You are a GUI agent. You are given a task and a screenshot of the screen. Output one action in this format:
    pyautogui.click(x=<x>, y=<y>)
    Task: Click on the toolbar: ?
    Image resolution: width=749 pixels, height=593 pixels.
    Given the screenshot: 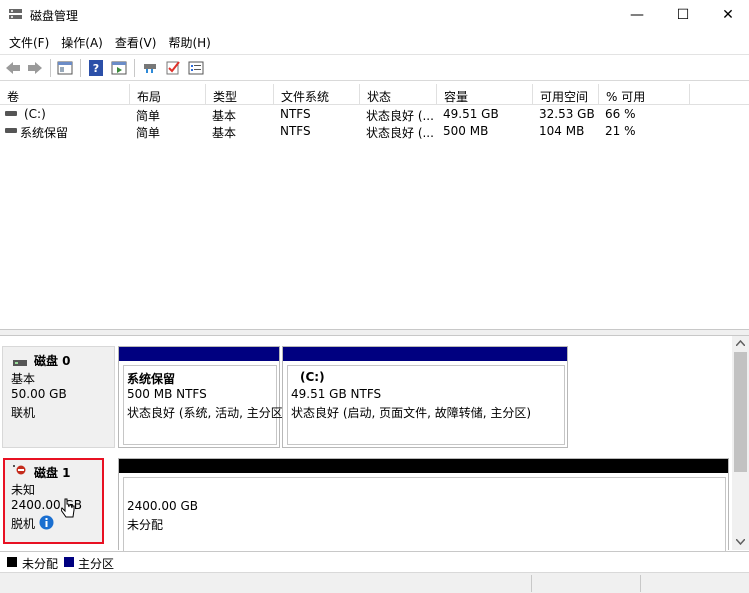 What is the action you would take?
    pyautogui.click(x=374, y=67)
    